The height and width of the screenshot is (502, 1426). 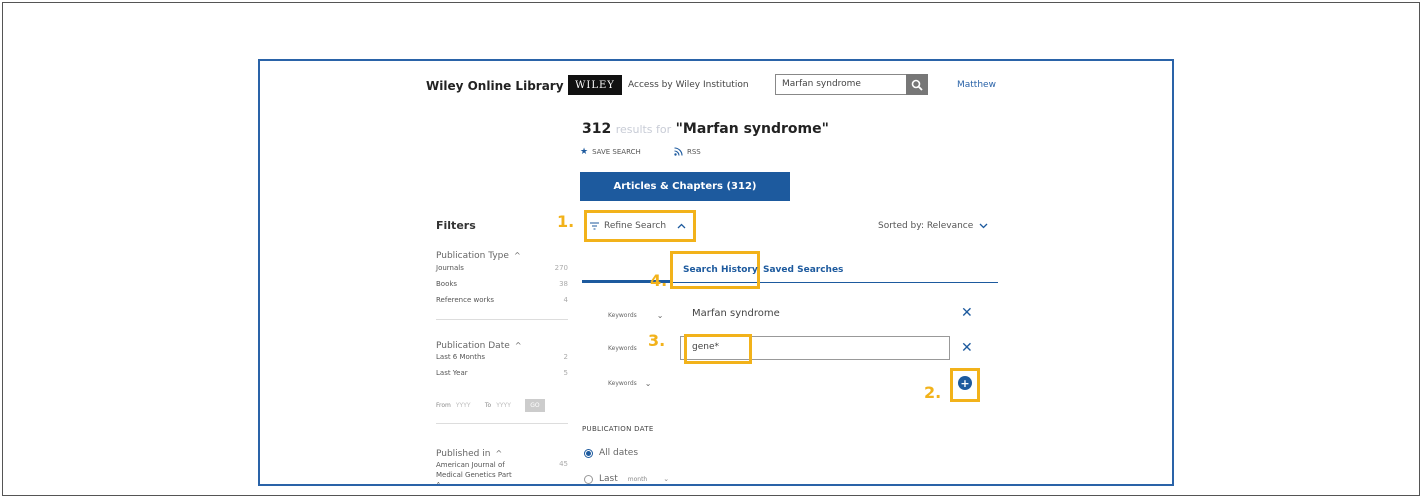 What do you see at coordinates (616, 152) in the screenshot?
I see `save-search-label: SAVE SEARCH` at bounding box center [616, 152].